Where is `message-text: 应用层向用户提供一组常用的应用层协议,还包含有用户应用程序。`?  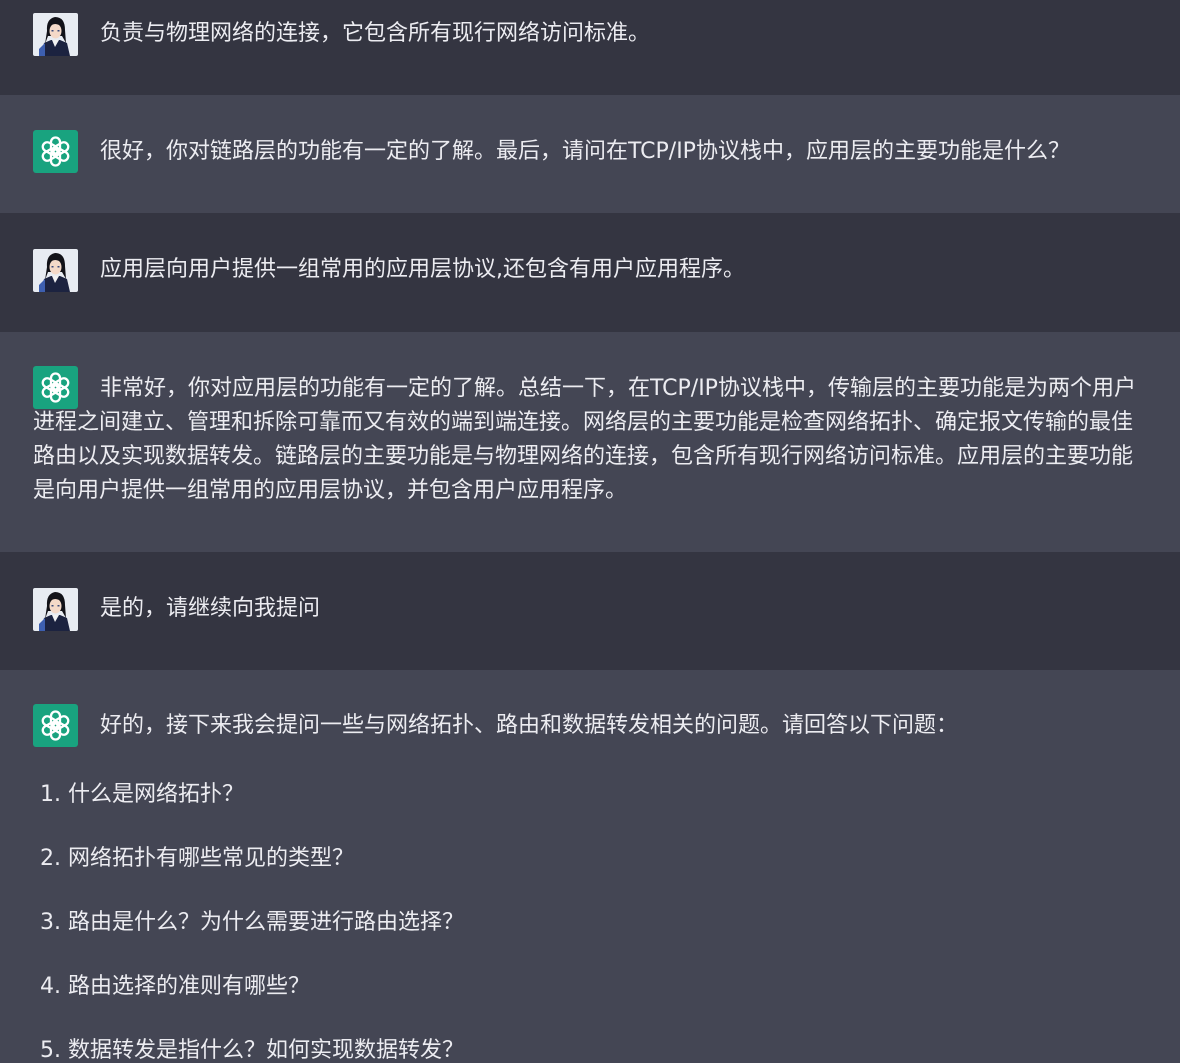
message-text: 应用层向用户提供一组常用的应用层协议,还包含有用户应用程序。 is located at coordinates (422, 269).